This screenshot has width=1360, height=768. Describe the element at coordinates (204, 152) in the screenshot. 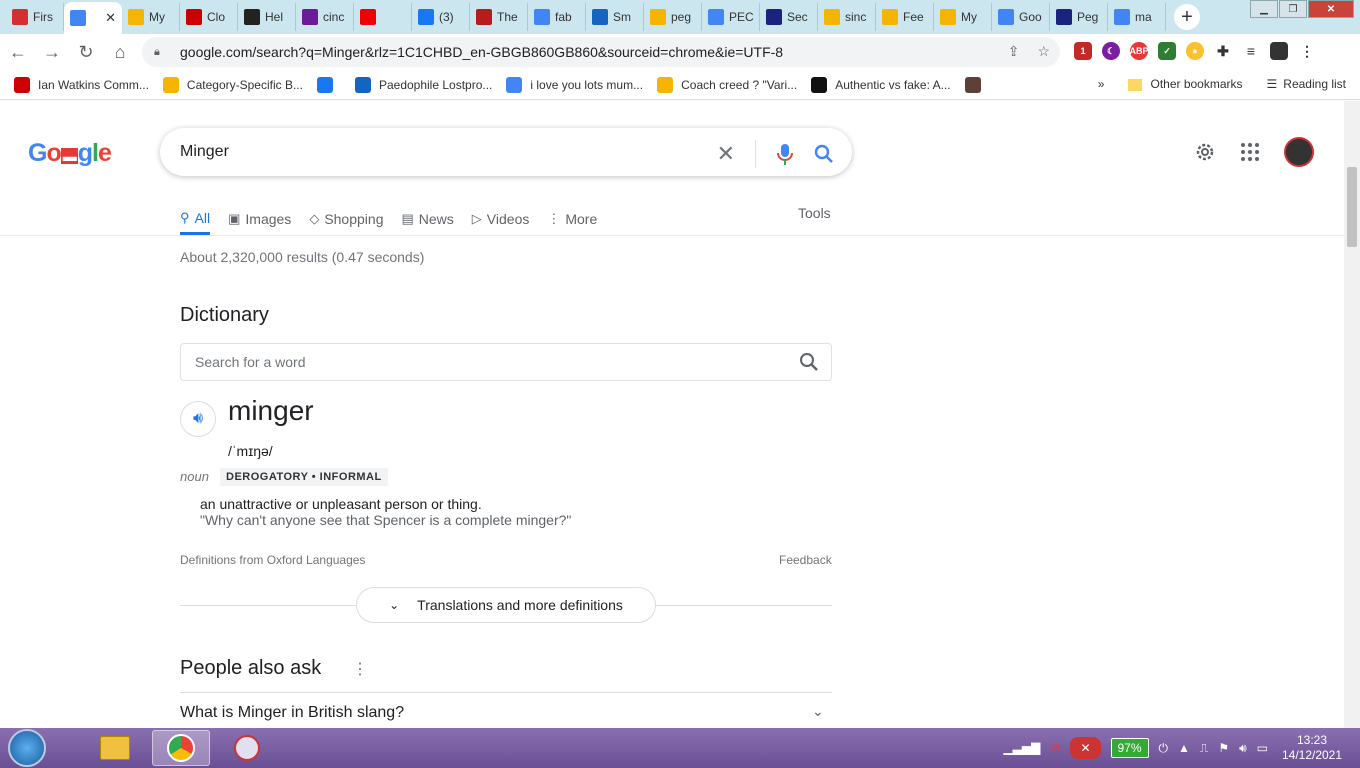

I see `search-input: Minger` at that location.